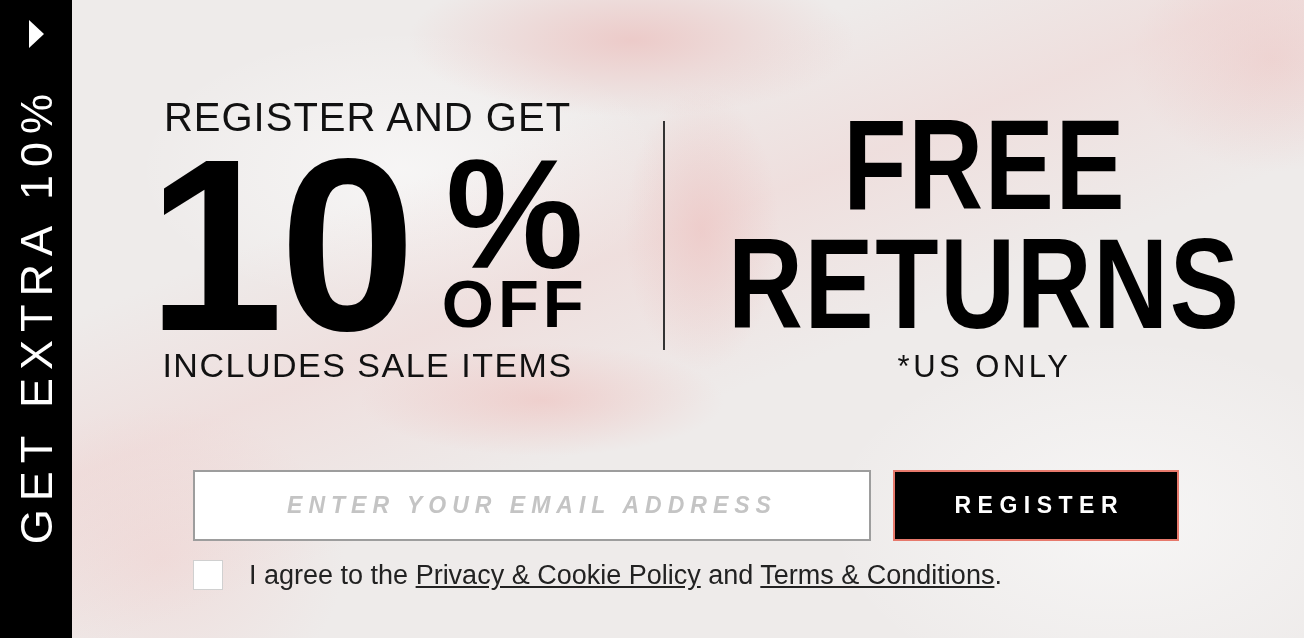  Describe the element at coordinates (36, 34) in the screenshot. I see `caret-icon` at that location.